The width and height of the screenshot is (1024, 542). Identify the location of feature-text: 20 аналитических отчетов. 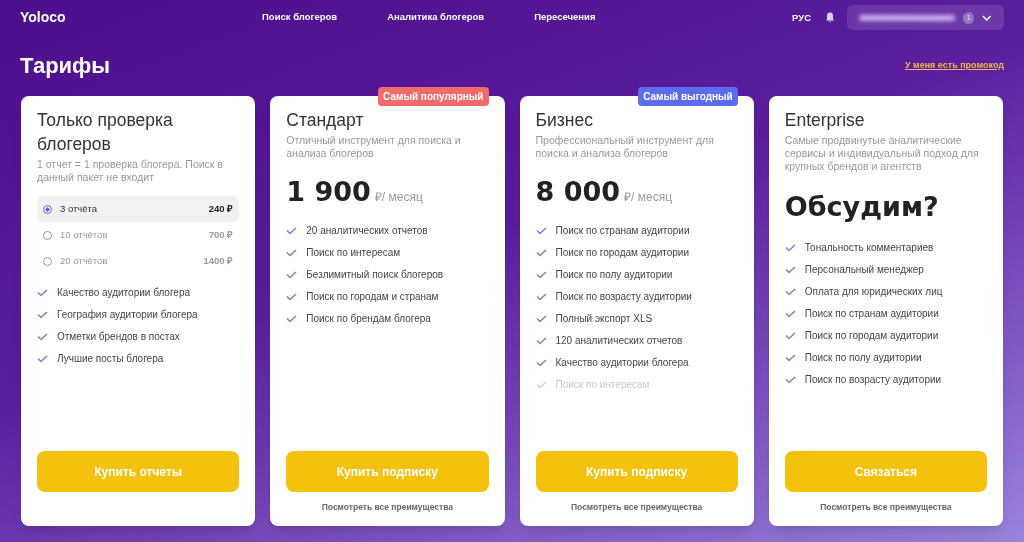
(367, 230).